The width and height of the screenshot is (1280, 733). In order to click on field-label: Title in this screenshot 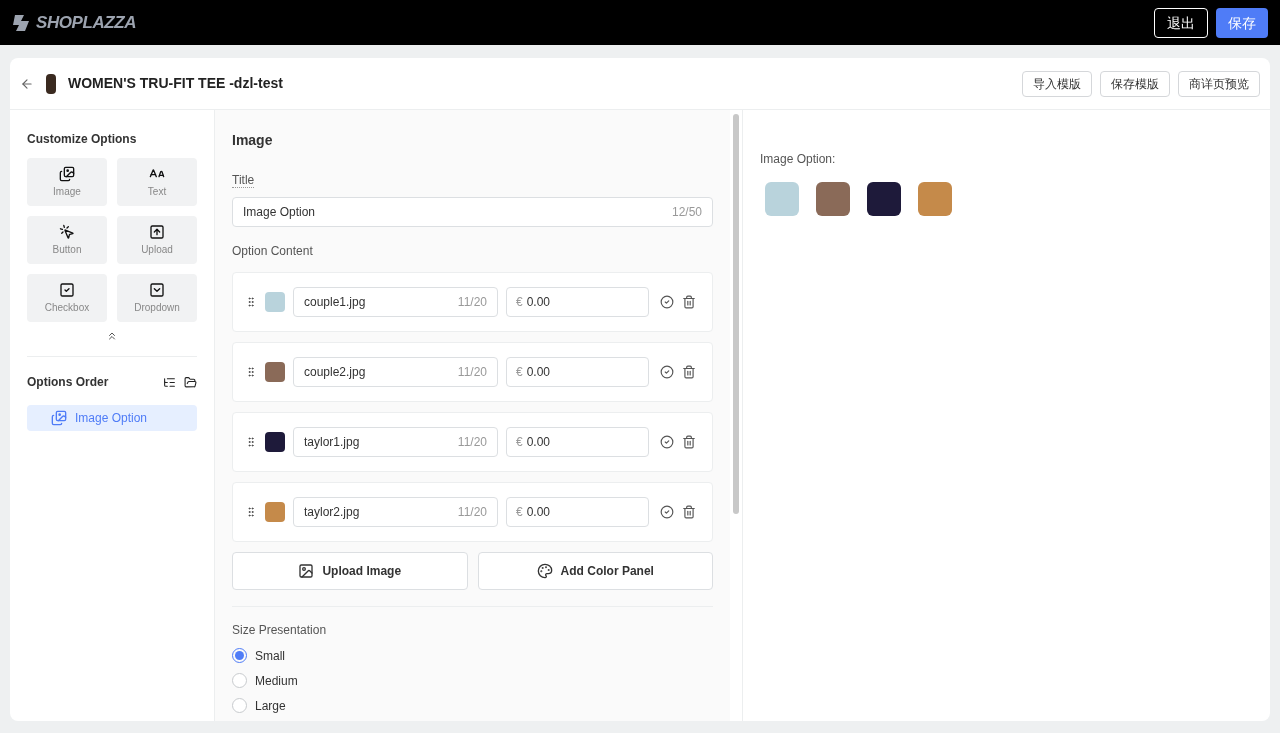, I will do `click(243, 180)`.